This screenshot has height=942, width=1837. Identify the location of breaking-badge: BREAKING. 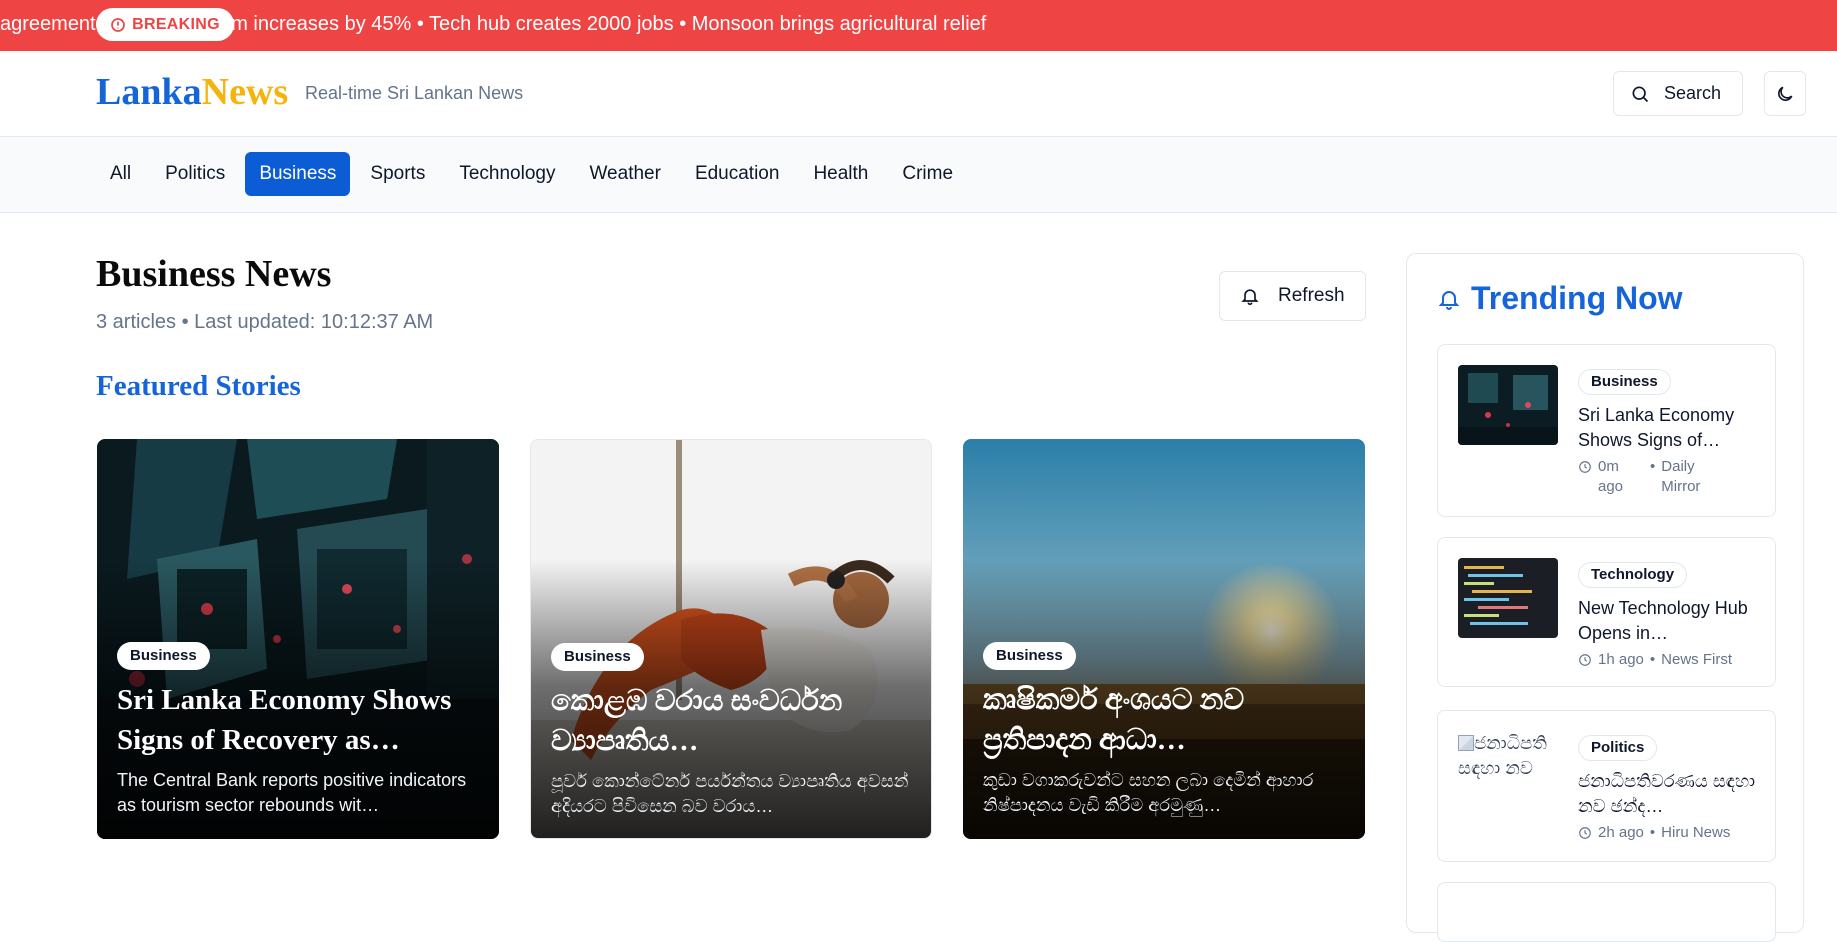
(165, 24).